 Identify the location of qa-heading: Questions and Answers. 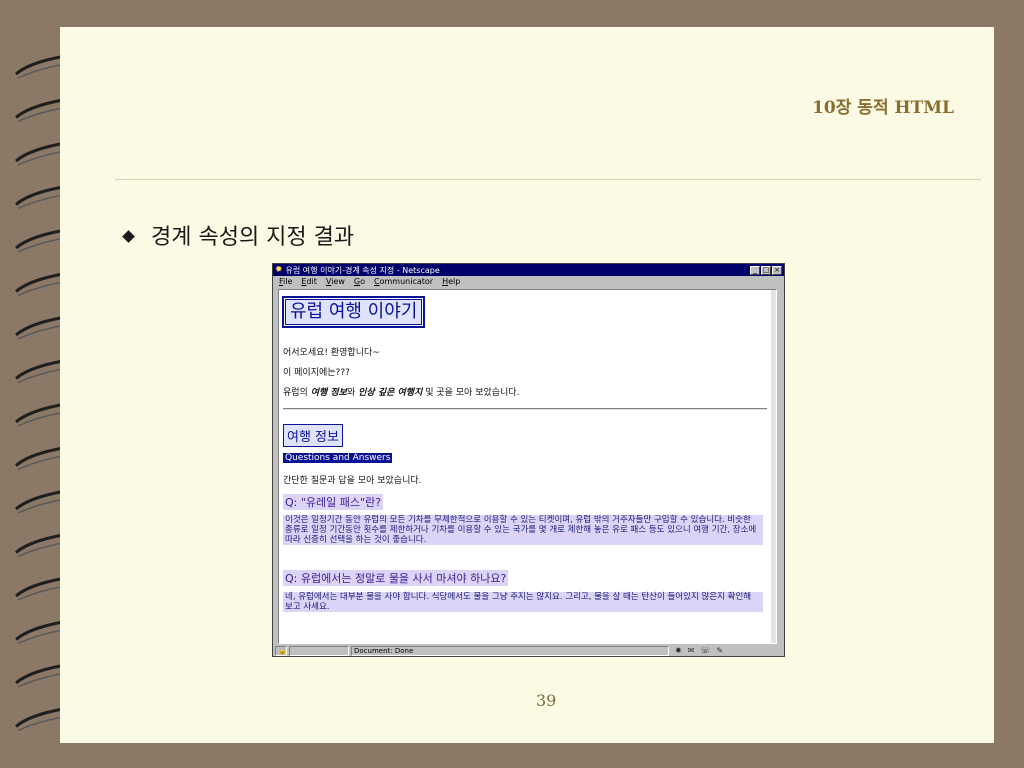
(338, 458).